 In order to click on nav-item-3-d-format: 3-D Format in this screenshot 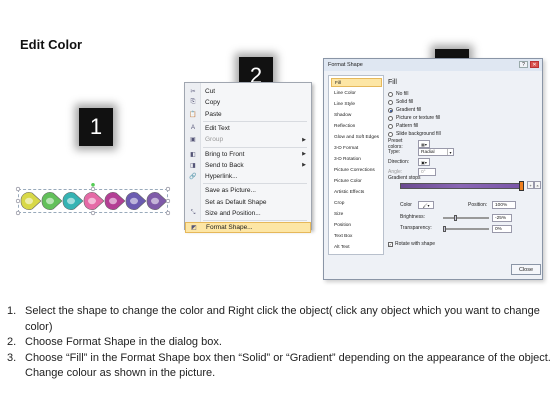, I will do `click(356, 148)`.